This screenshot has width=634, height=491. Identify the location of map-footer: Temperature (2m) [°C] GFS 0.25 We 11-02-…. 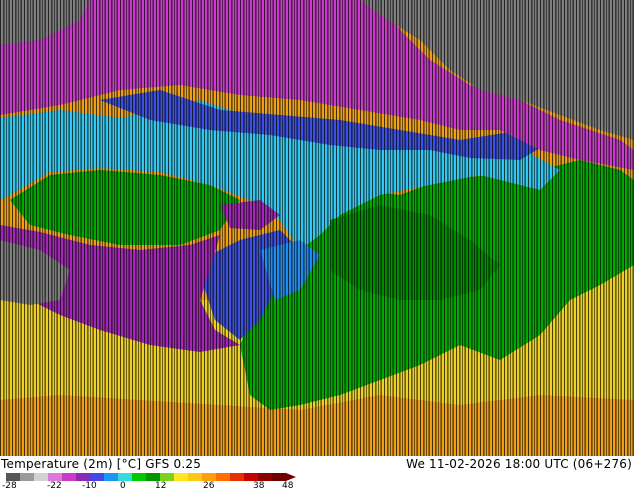
(317, 473).